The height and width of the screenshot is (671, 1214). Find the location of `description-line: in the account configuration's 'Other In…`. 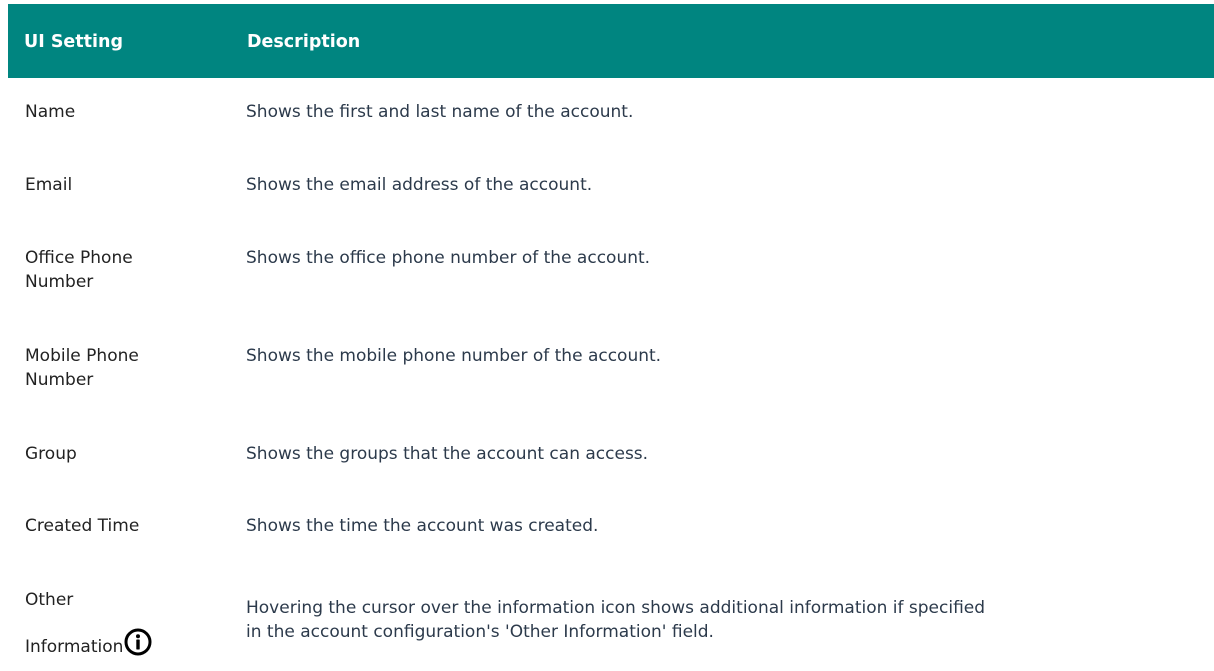

description-line: in the account configuration's 'Other In… is located at coordinates (480, 632).